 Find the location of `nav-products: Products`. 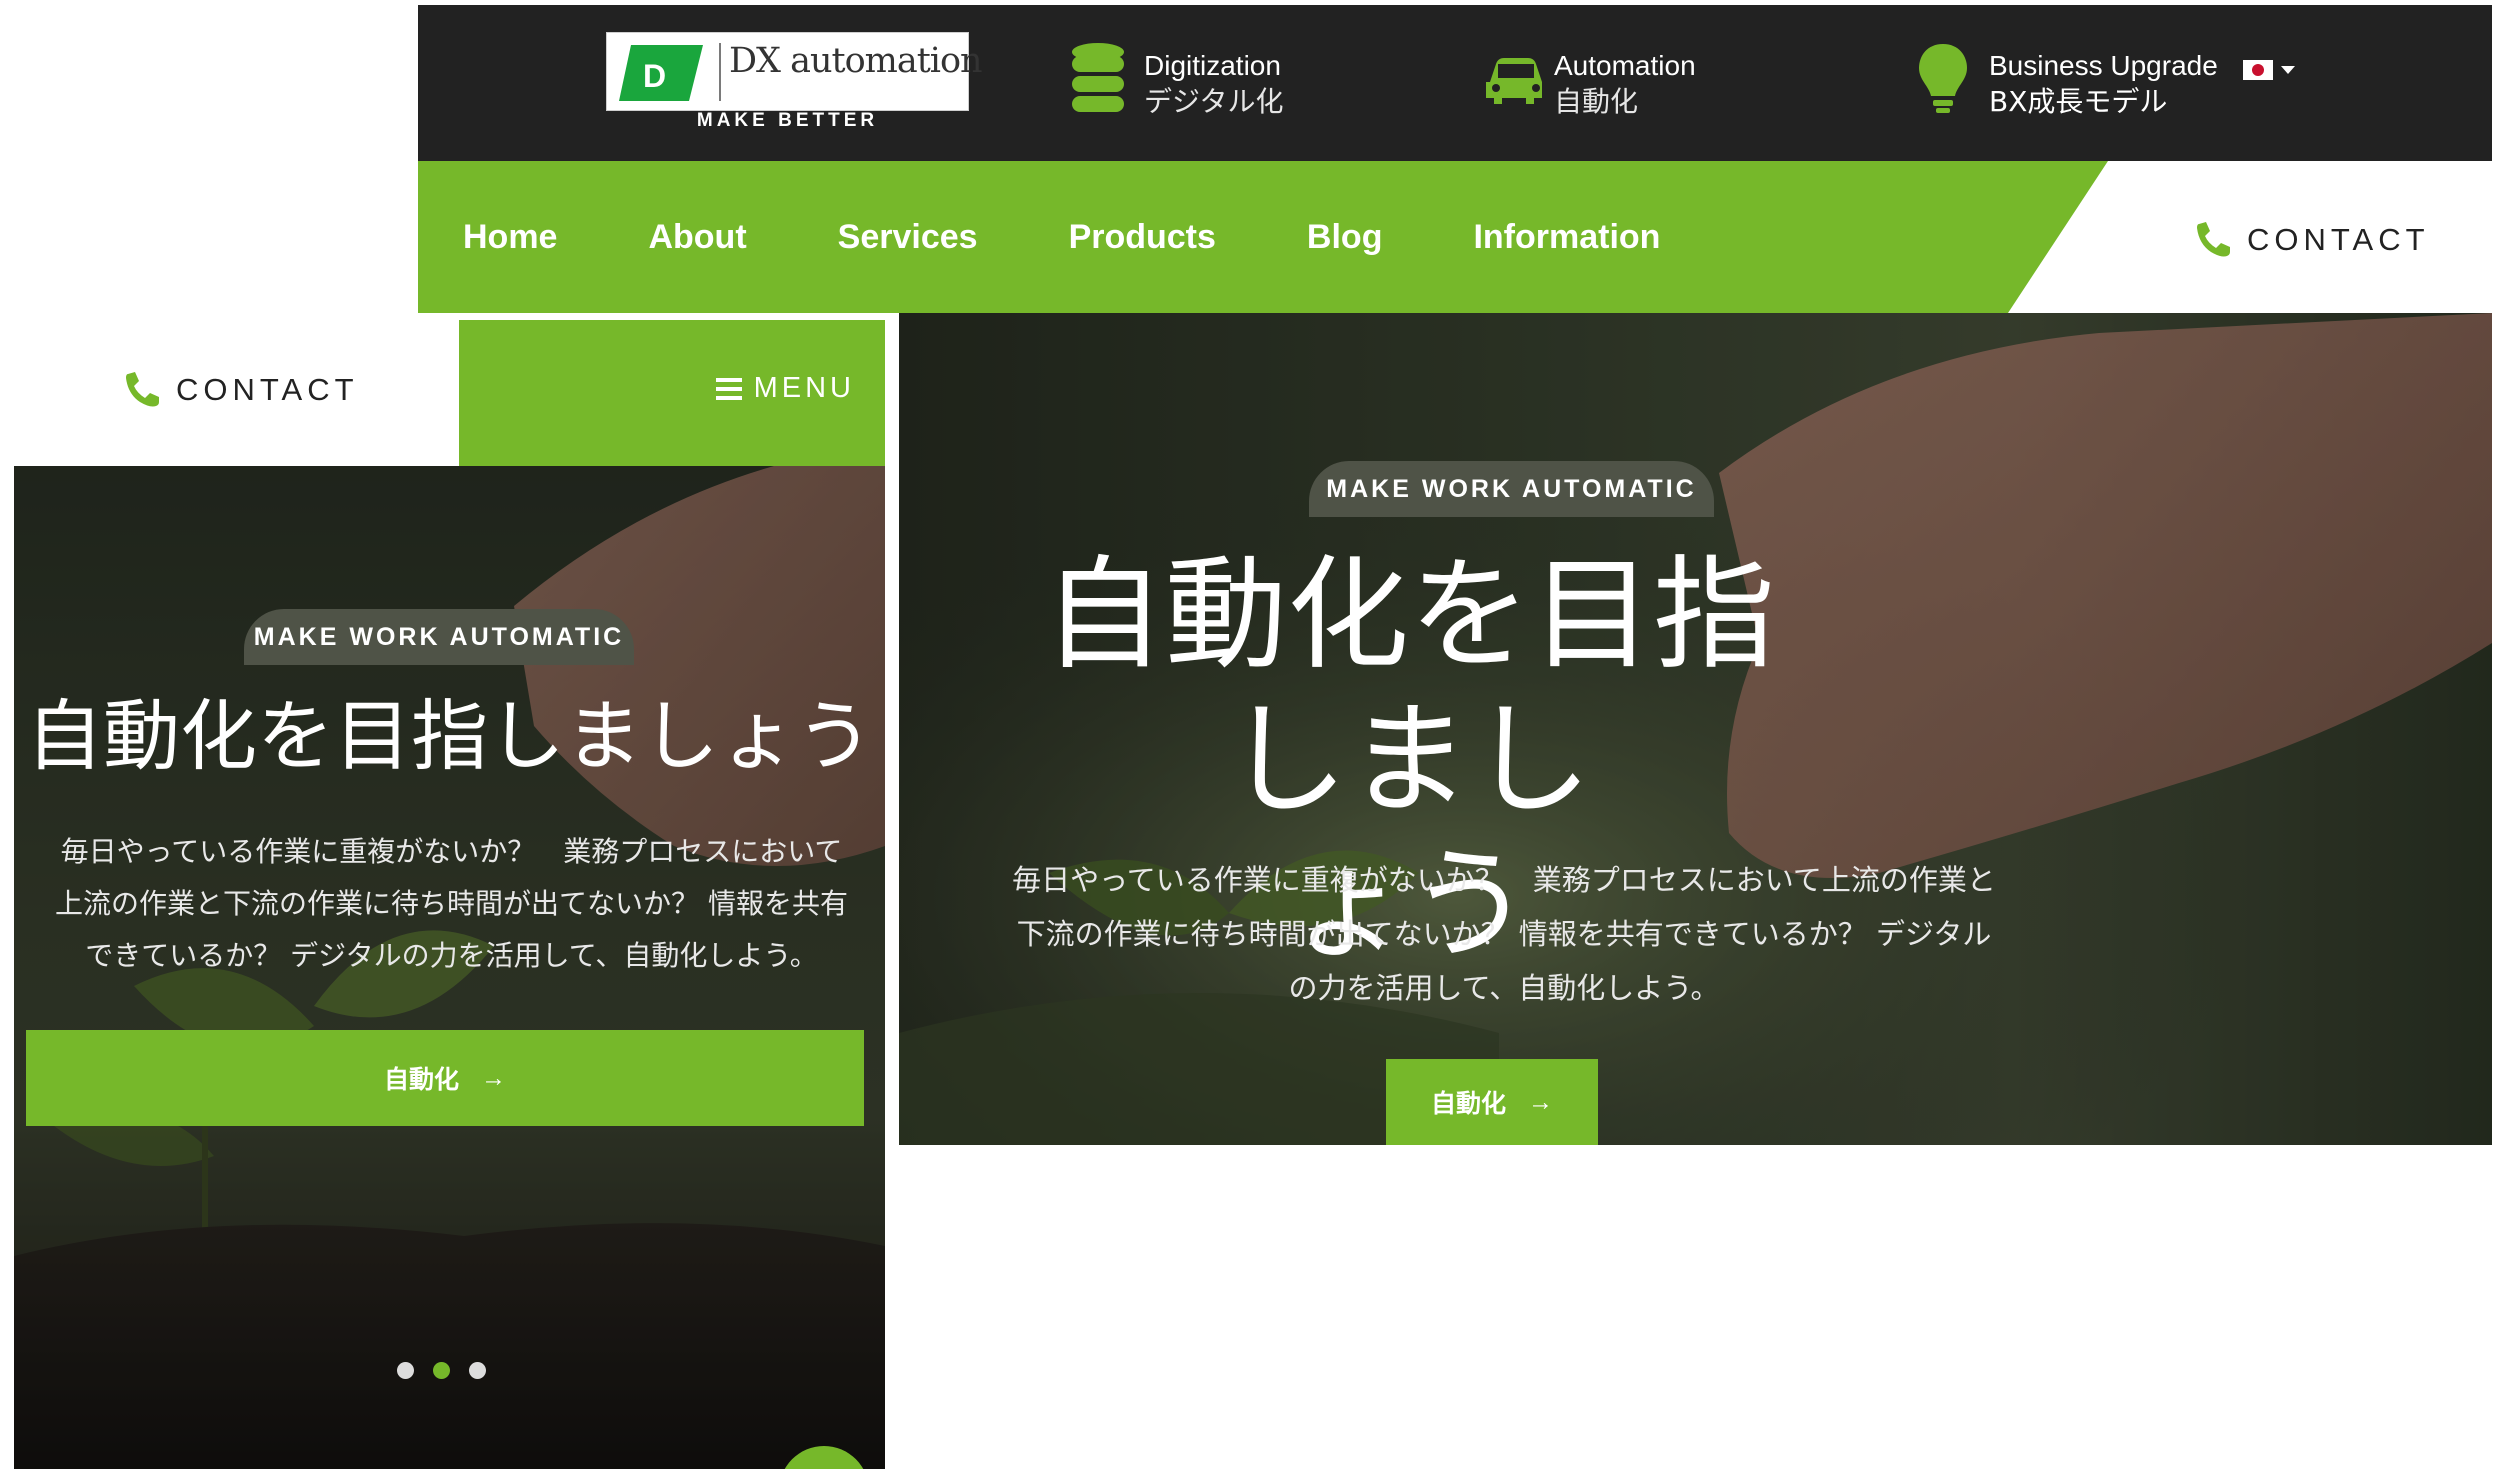

nav-products: Products is located at coordinates (1142, 237).